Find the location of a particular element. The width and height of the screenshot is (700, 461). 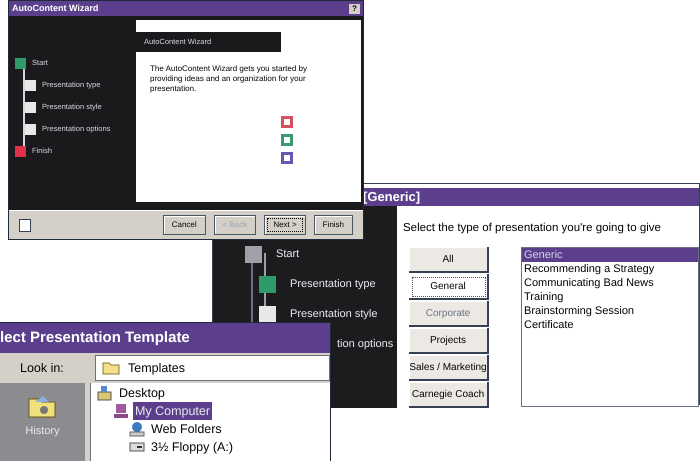

list-item: Training is located at coordinates (610, 297).